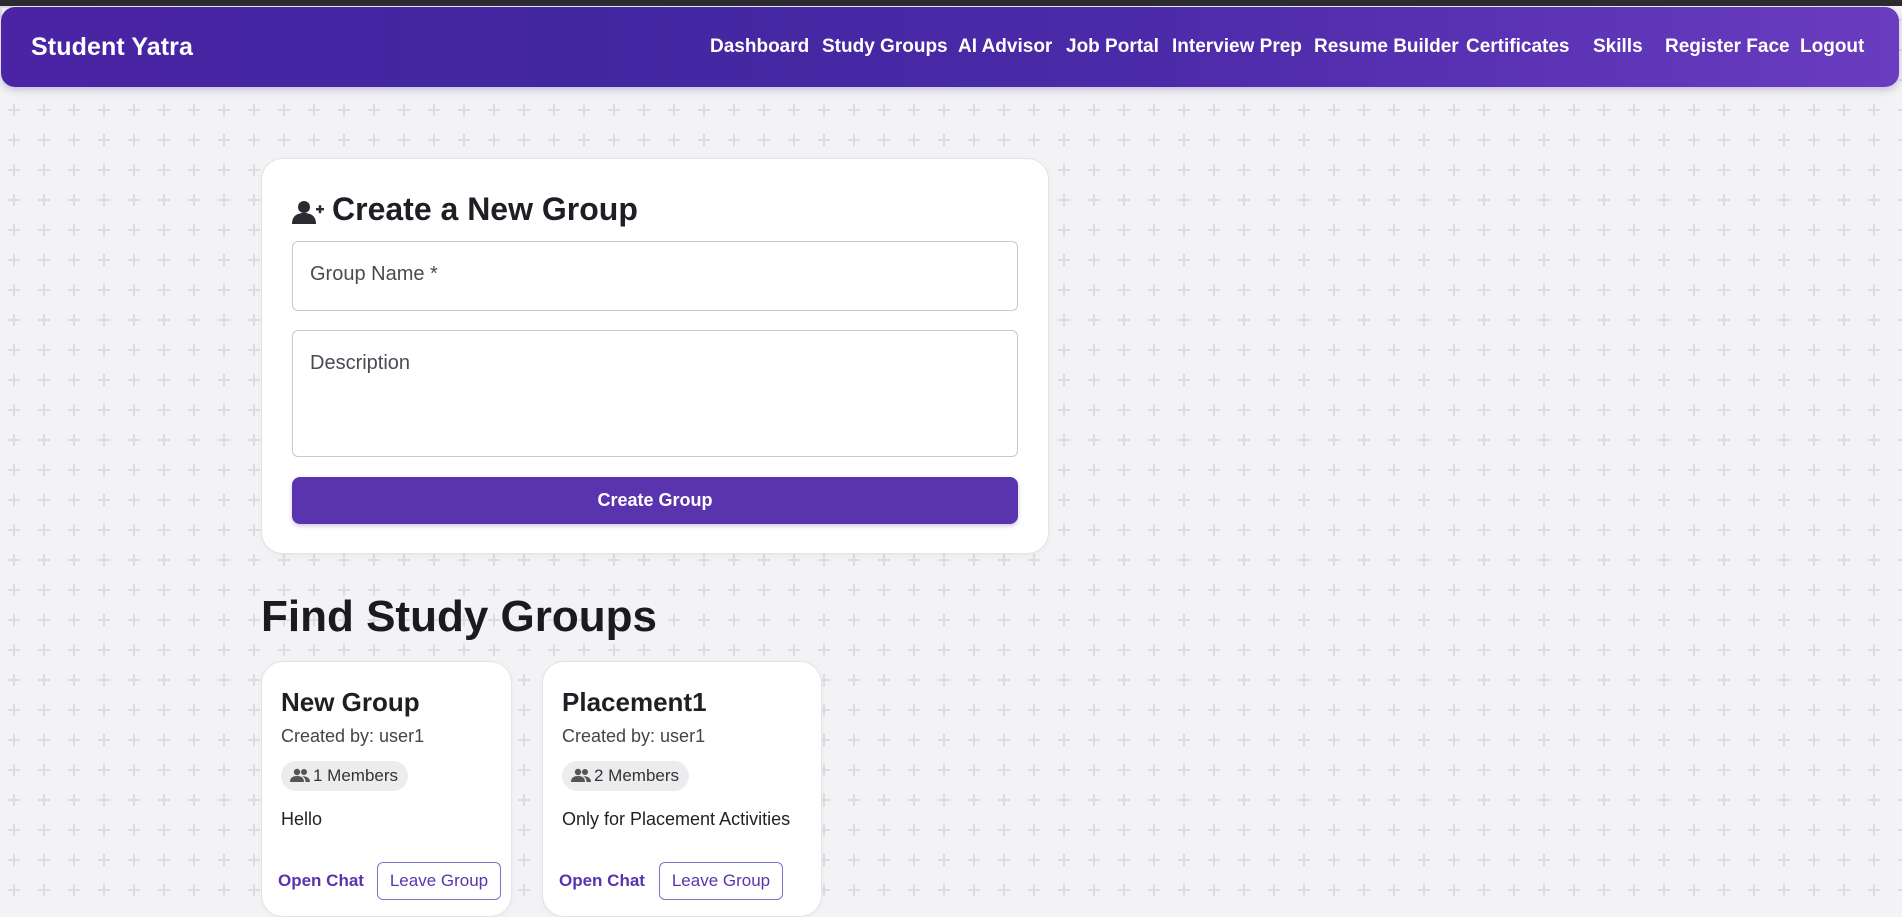 Image resolution: width=1902 pixels, height=917 pixels. Describe the element at coordinates (1237, 47) in the screenshot. I see `nav-link-interview-prep: Interview Prep` at that location.